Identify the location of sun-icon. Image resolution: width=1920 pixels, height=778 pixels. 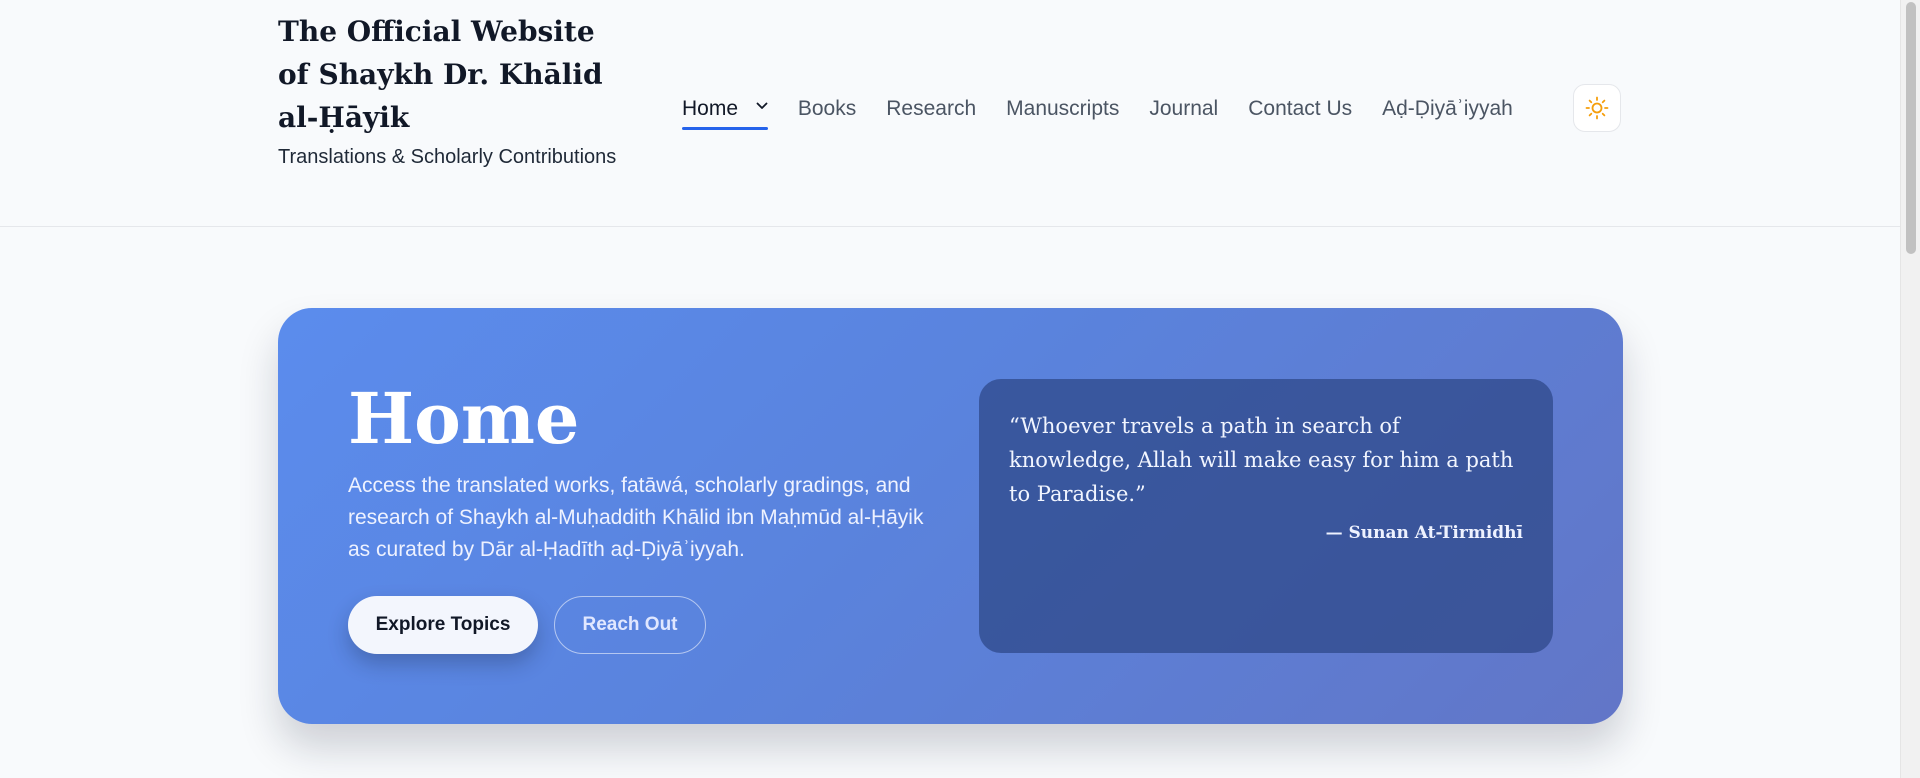
(1597, 108).